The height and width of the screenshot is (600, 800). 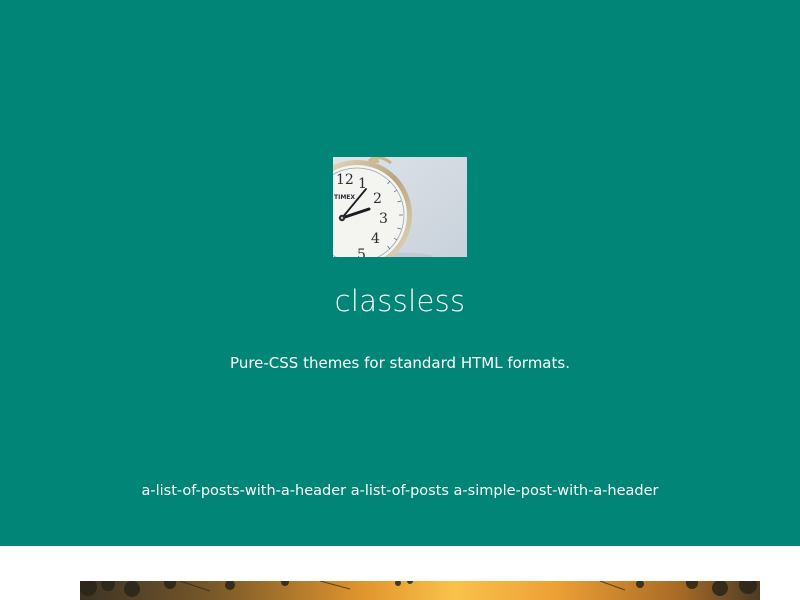 What do you see at coordinates (345, 180) in the screenshot?
I see `clock-numeral-12: 12` at bounding box center [345, 180].